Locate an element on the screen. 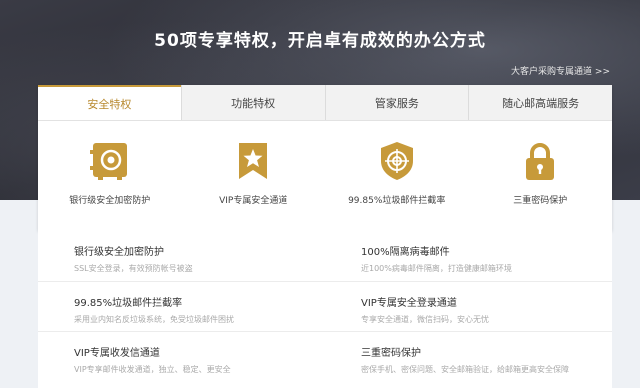 Image resolution: width=640 pixels, height=388 pixels. tab-butler-service: 管家服务 is located at coordinates (396, 102).